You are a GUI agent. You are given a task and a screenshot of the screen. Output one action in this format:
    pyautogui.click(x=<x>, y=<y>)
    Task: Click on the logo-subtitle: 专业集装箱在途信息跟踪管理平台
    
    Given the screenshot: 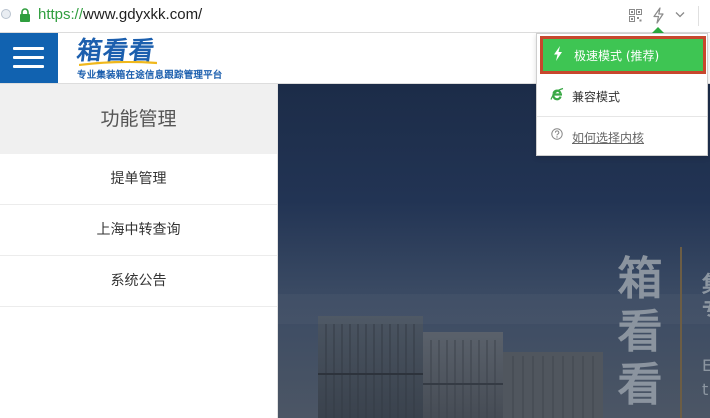 What is the action you would take?
    pyautogui.click(x=150, y=75)
    